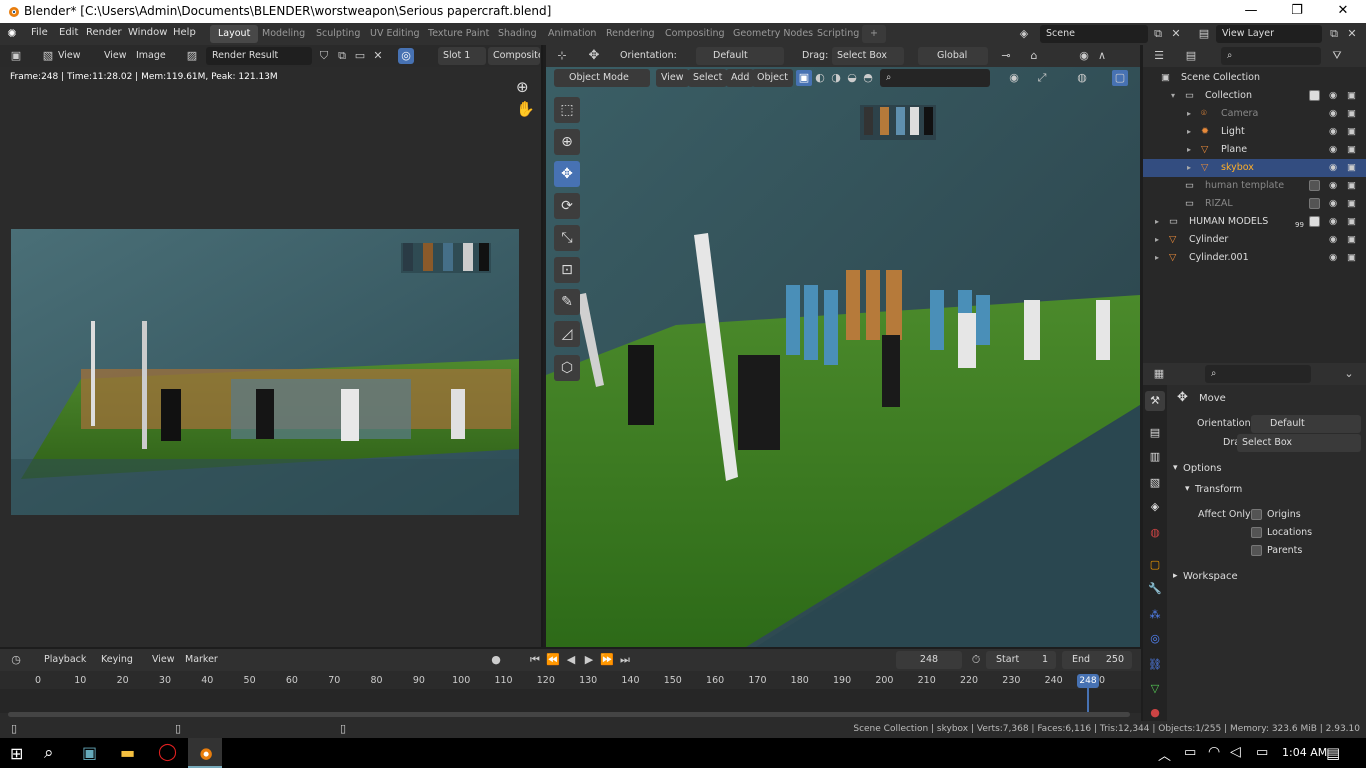  I want to click on menu-view: View, so click(115, 56).